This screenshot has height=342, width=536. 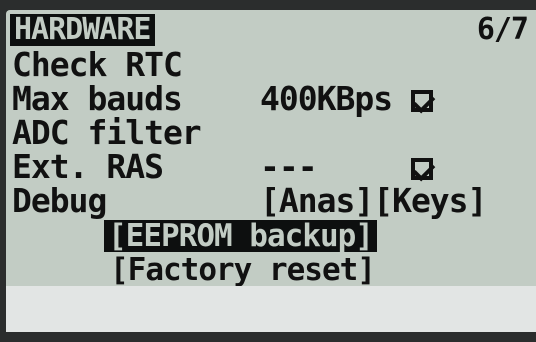 What do you see at coordinates (222, 80) in the screenshot?
I see `setting-row-check-rtc: Check RTC` at bounding box center [222, 80].